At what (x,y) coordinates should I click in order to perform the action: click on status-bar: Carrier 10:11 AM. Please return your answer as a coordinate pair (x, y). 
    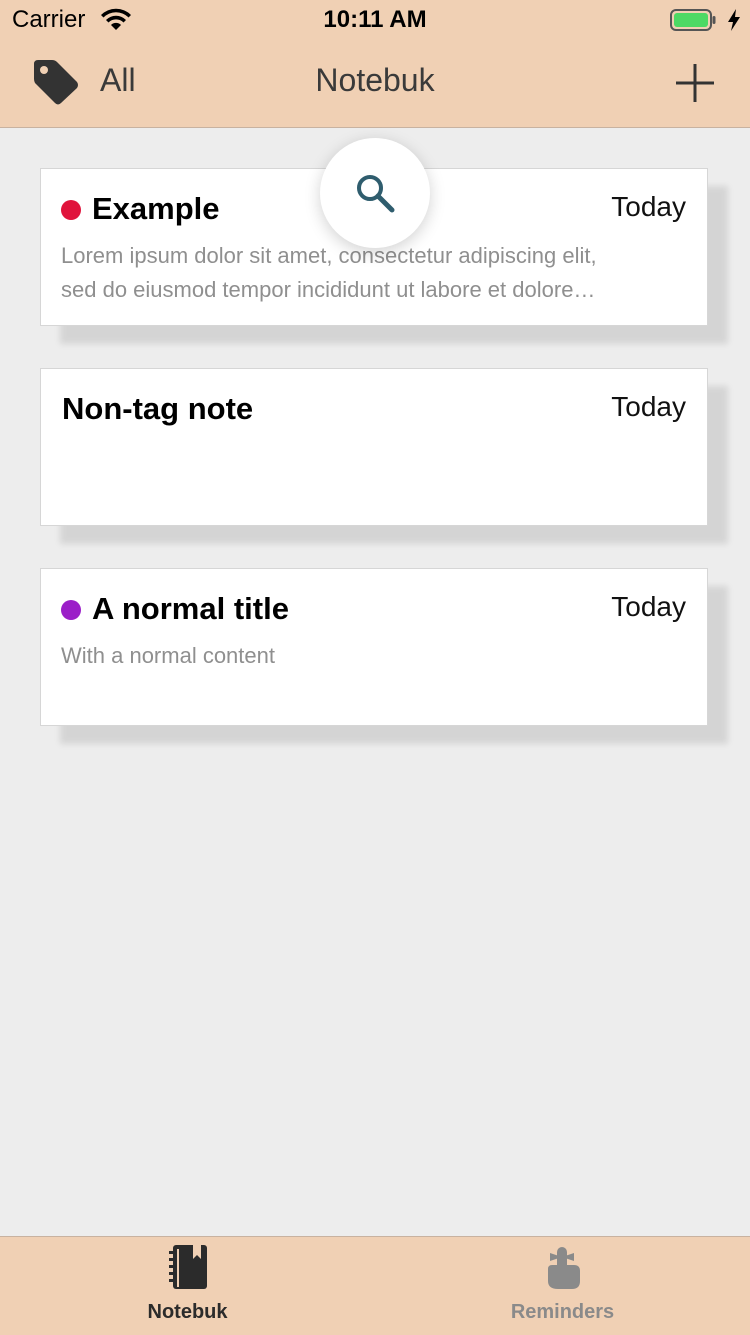
    Looking at the image, I should click on (375, 20).